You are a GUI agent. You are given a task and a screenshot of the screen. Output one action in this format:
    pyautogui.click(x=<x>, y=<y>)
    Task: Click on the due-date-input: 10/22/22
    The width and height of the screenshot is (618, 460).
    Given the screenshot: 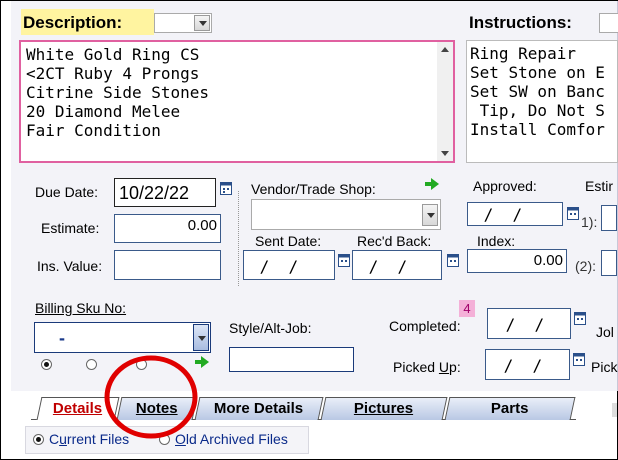 What is the action you would take?
    pyautogui.click(x=165, y=192)
    